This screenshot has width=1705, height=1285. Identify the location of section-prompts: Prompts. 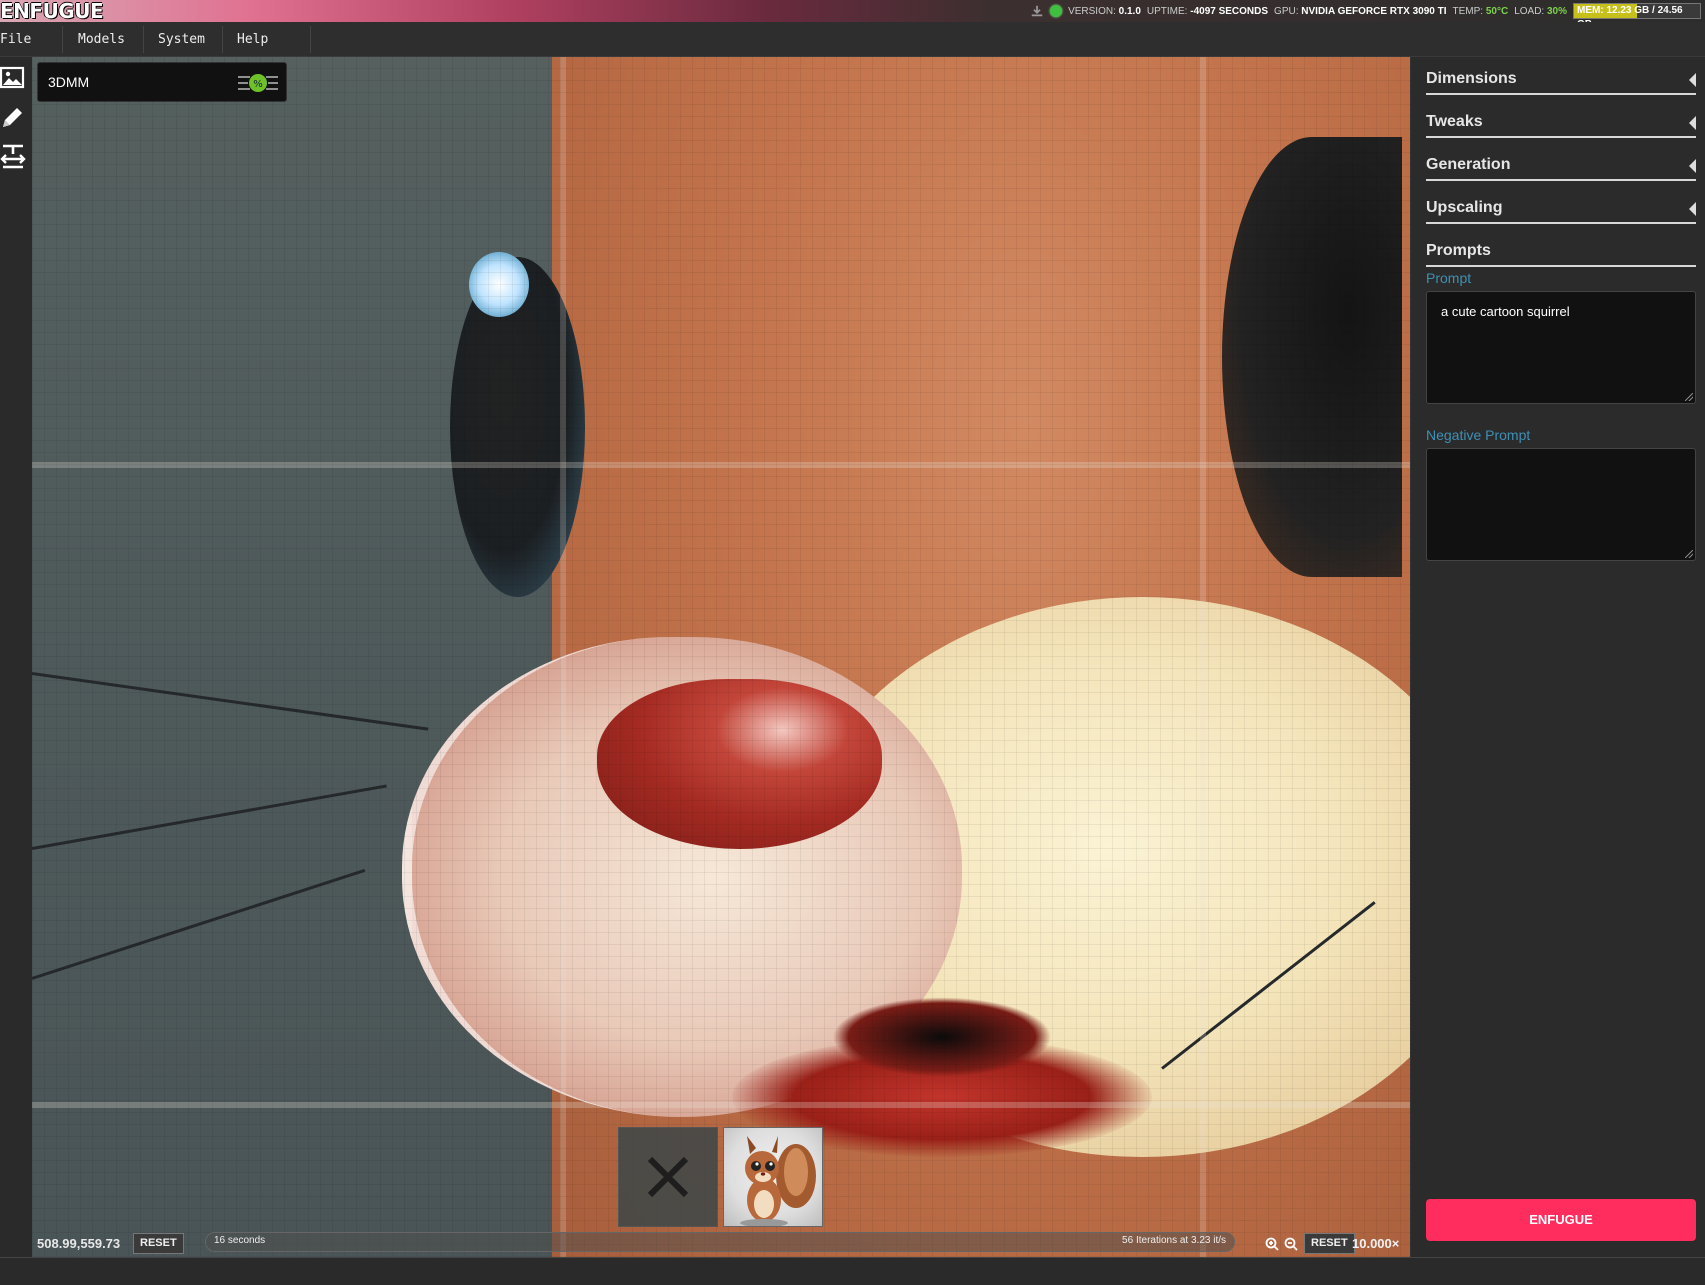
(1561, 252).